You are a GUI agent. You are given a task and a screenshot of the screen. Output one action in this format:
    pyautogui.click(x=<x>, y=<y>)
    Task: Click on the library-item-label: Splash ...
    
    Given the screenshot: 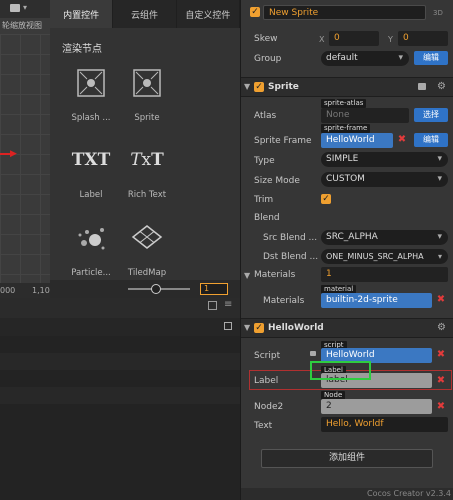 What is the action you would take?
    pyautogui.click(x=91, y=118)
    